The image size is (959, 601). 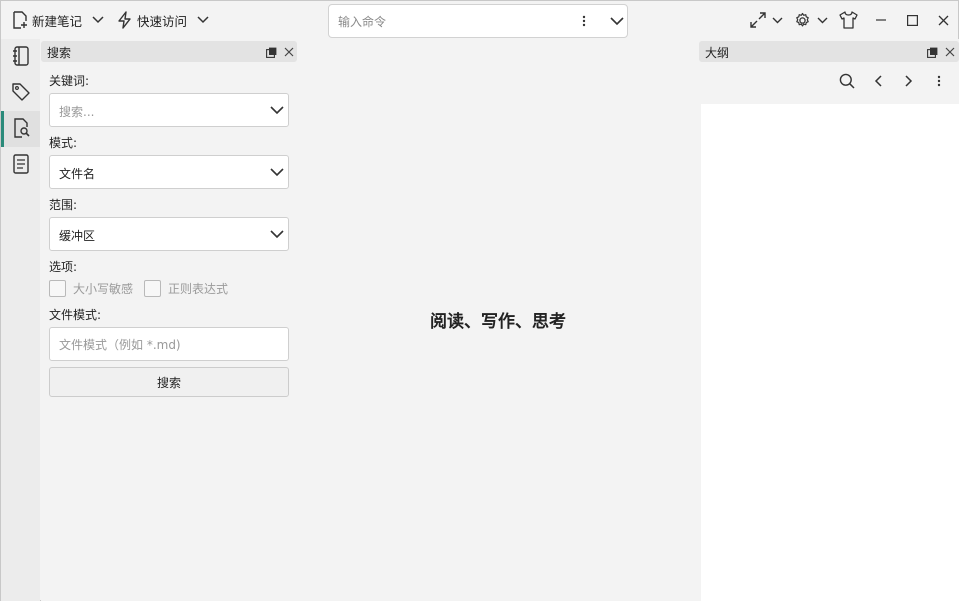 I want to click on new-note-button: 新建笔记, so click(x=47, y=20).